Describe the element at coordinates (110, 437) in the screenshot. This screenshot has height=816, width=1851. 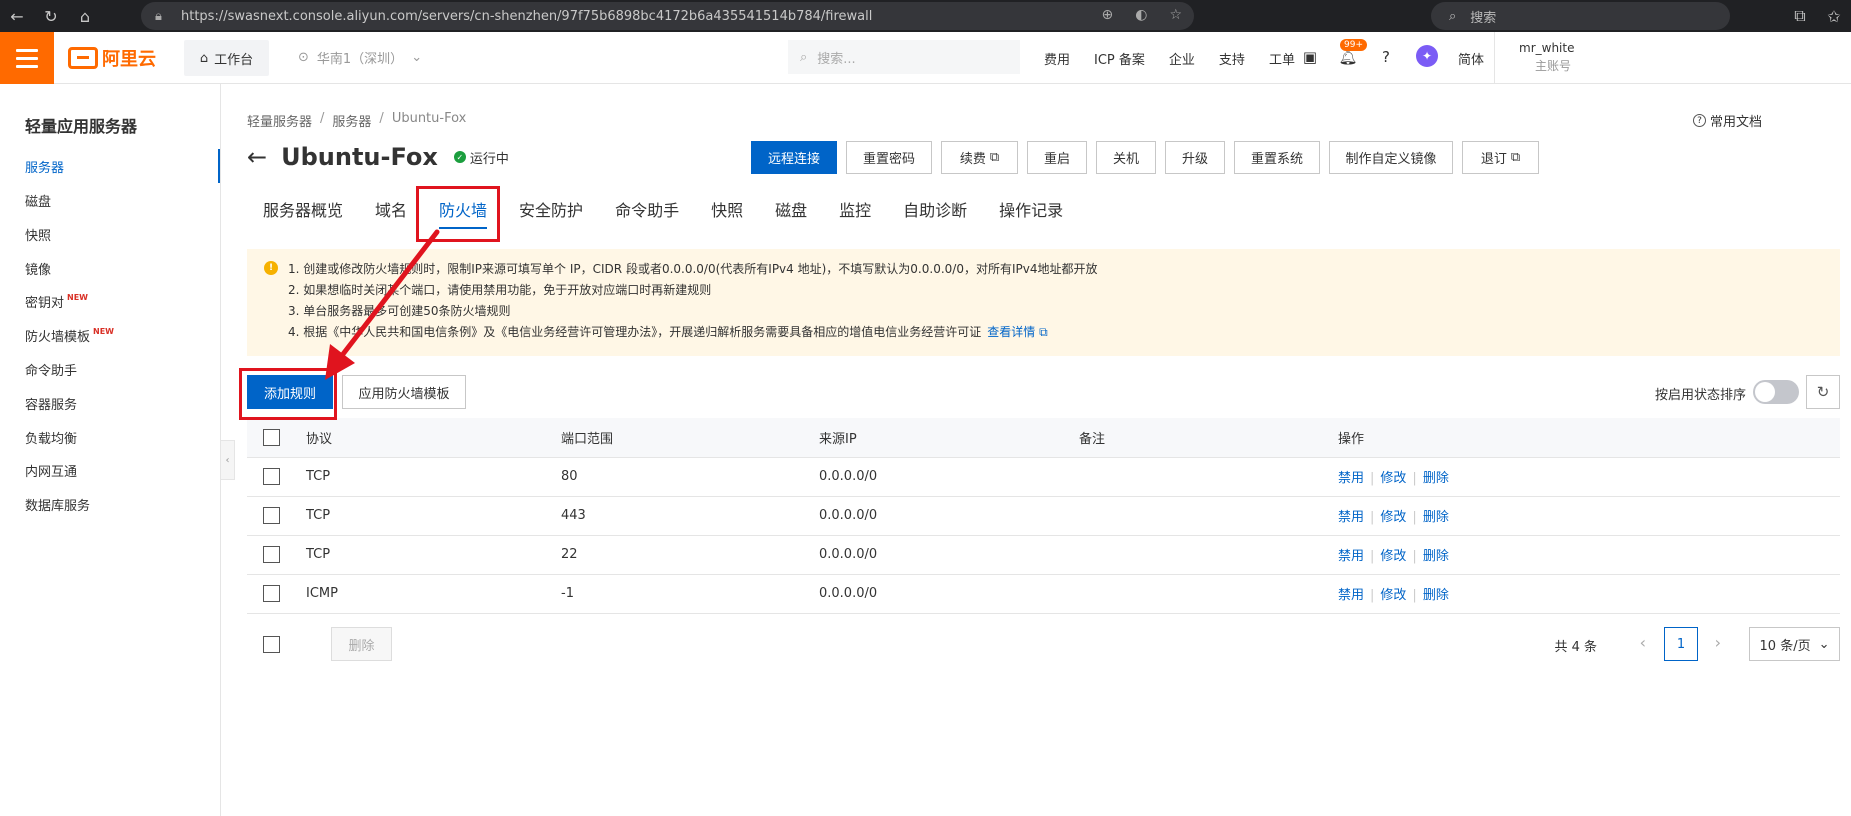
I see `sidebar-item-load-balancing: 负载均衡` at that location.